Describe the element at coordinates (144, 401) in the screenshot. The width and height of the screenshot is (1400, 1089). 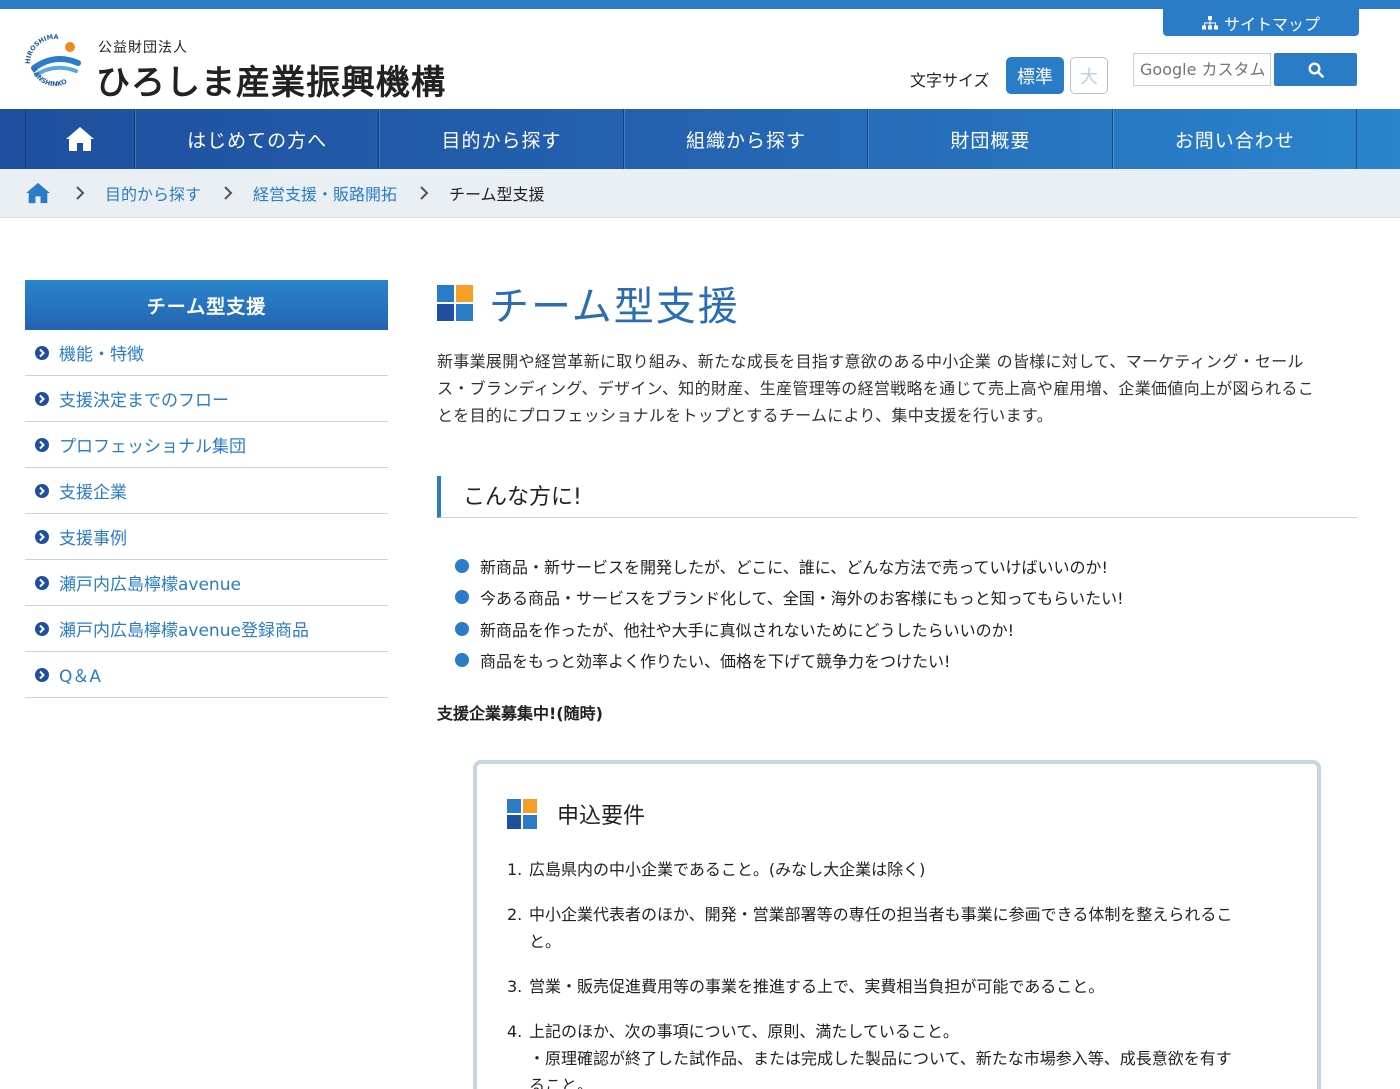
I see `sidebar-item-label: 支援決定までのフロー` at that location.